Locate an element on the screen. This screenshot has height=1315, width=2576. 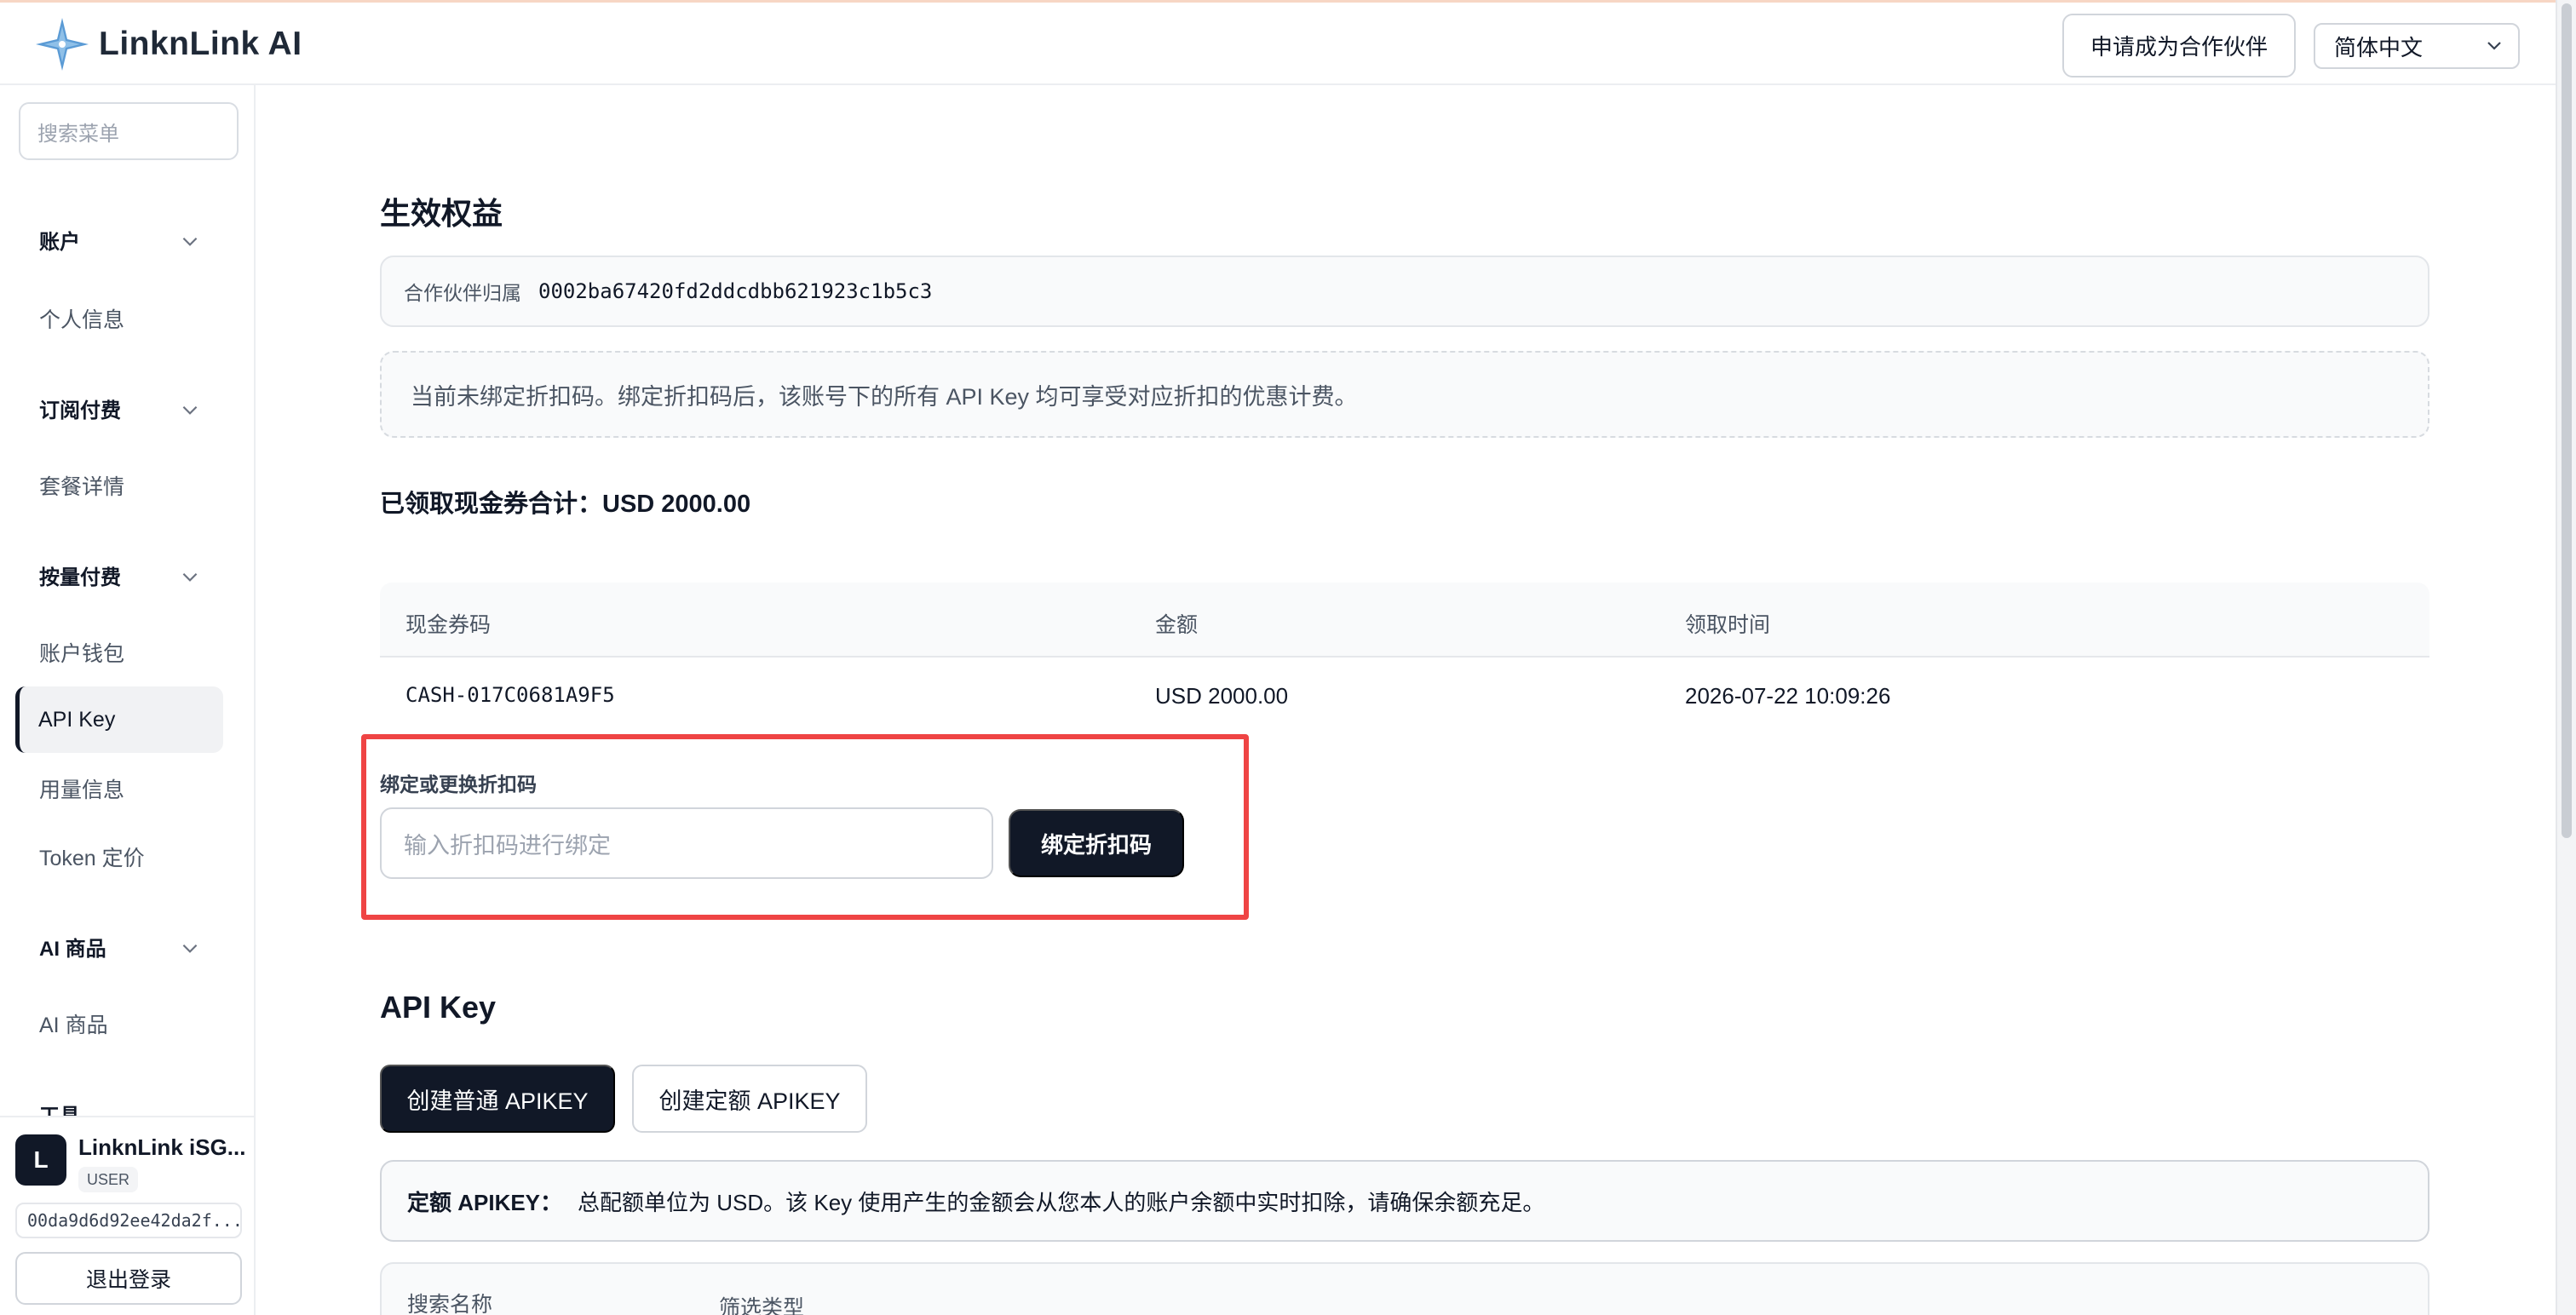
sparkle-logo-icon is located at coordinates (63, 44).